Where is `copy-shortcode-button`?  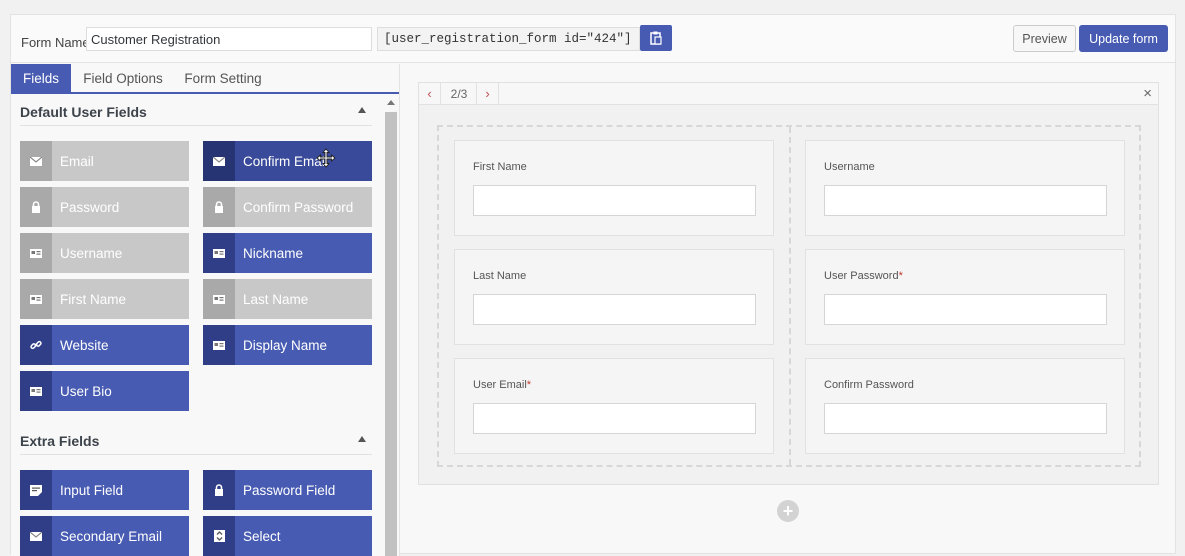 copy-shortcode-button is located at coordinates (656, 38).